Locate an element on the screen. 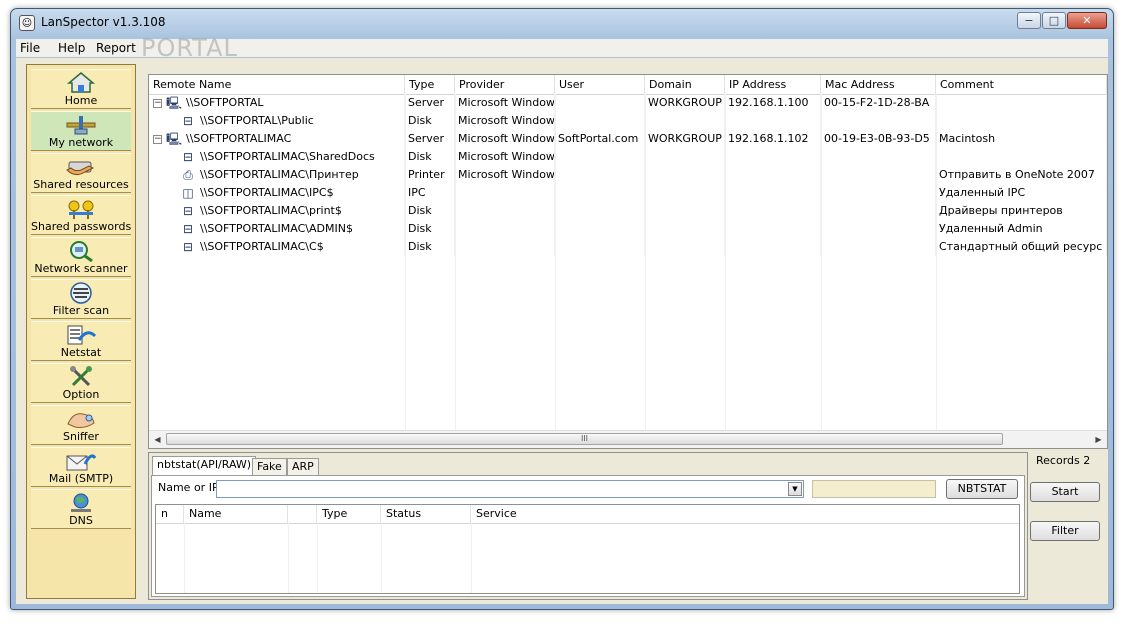 This screenshot has height=626, width=1128. maximize-button: □ is located at coordinates (1054, 20).